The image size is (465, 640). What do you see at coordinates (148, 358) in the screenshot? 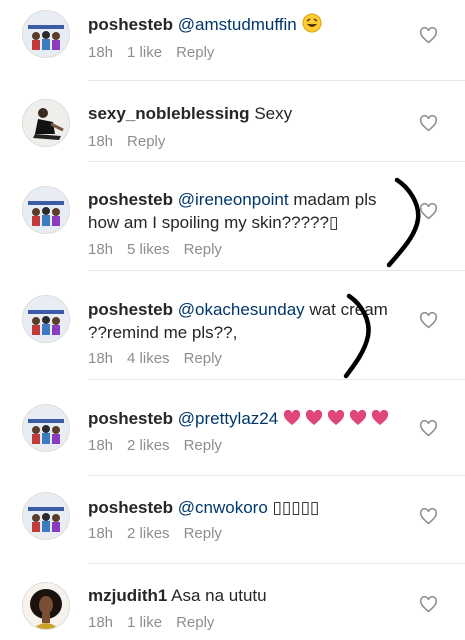
I see `like-count: 4 likes` at bounding box center [148, 358].